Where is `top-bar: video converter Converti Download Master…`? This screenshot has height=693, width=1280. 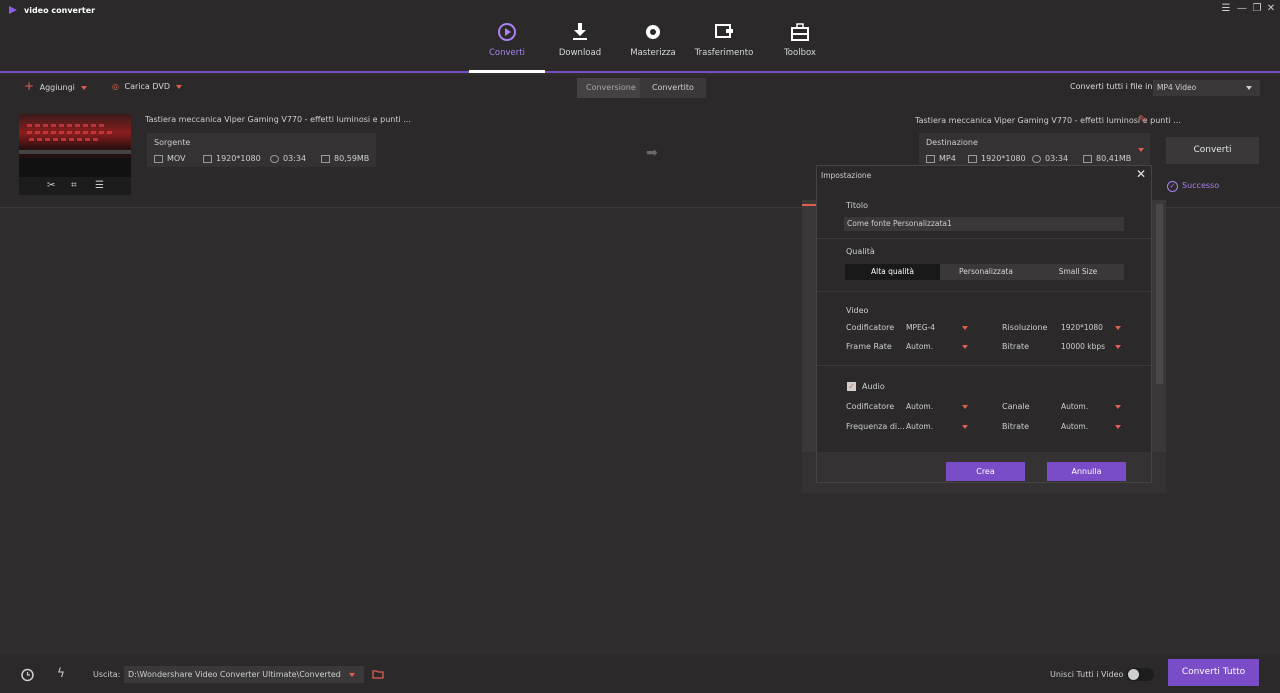
top-bar: video converter Converti Download Master… is located at coordinates (640, 36).